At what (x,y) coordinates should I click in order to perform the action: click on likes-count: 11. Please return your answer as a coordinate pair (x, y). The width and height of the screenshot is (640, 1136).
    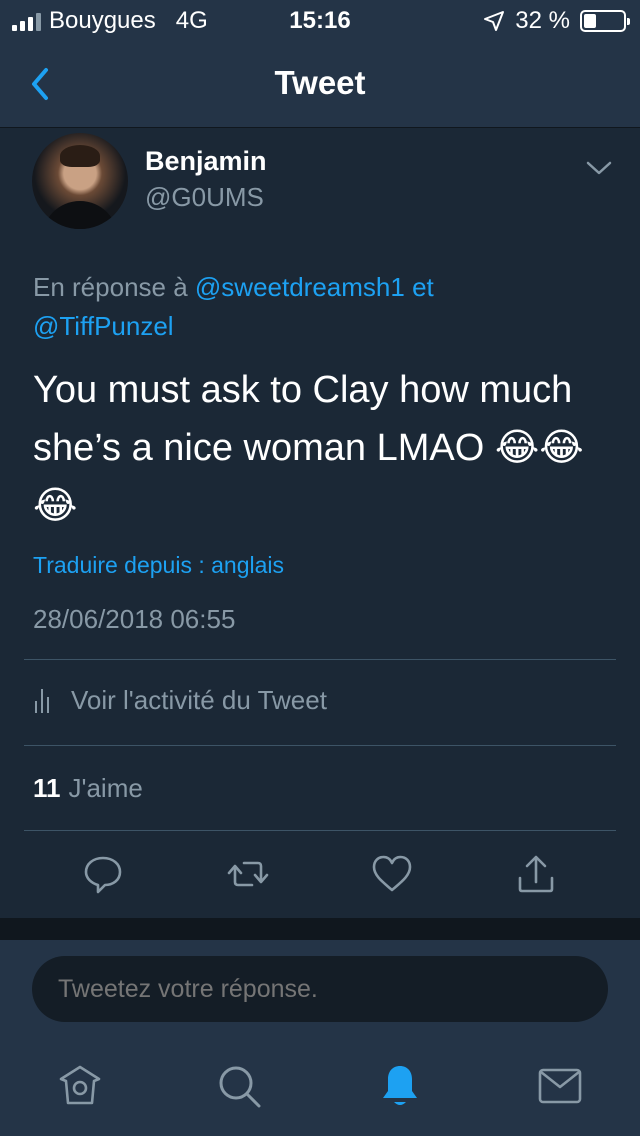
    Looking at the image, I should click on (47, 788).